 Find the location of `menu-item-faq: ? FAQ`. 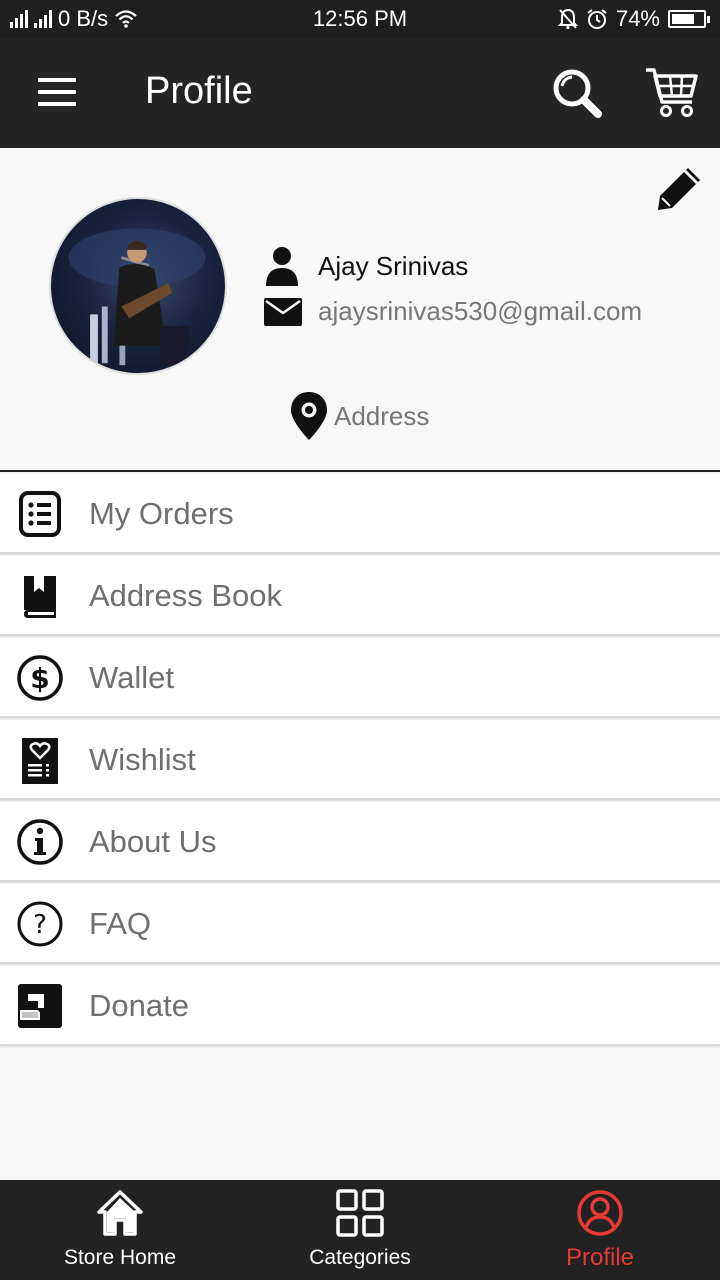

menu-item-faq: ? FAQ is located at coordinates (360, 924).